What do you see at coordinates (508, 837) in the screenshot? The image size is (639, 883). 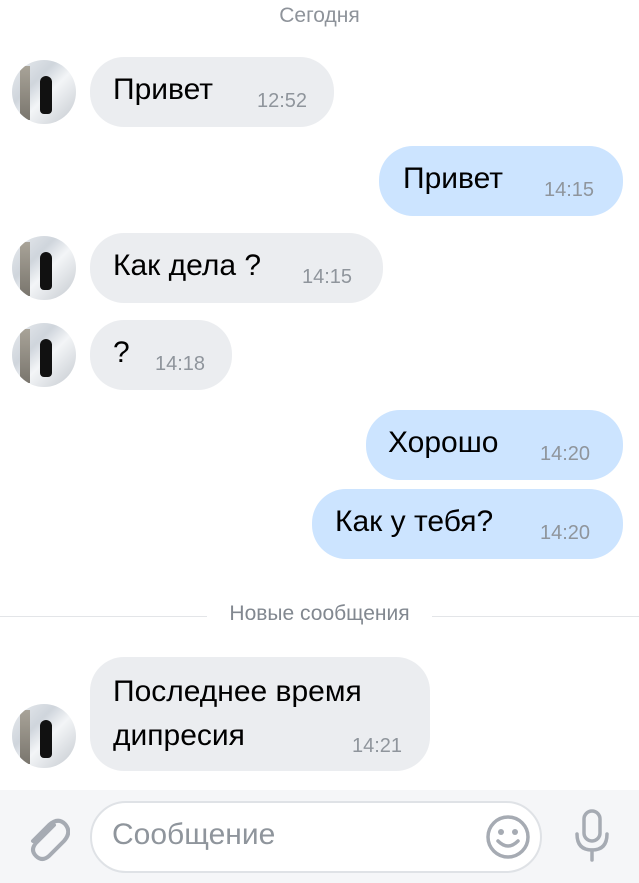 I see `smile-icon` at bounding box center [508, 837].